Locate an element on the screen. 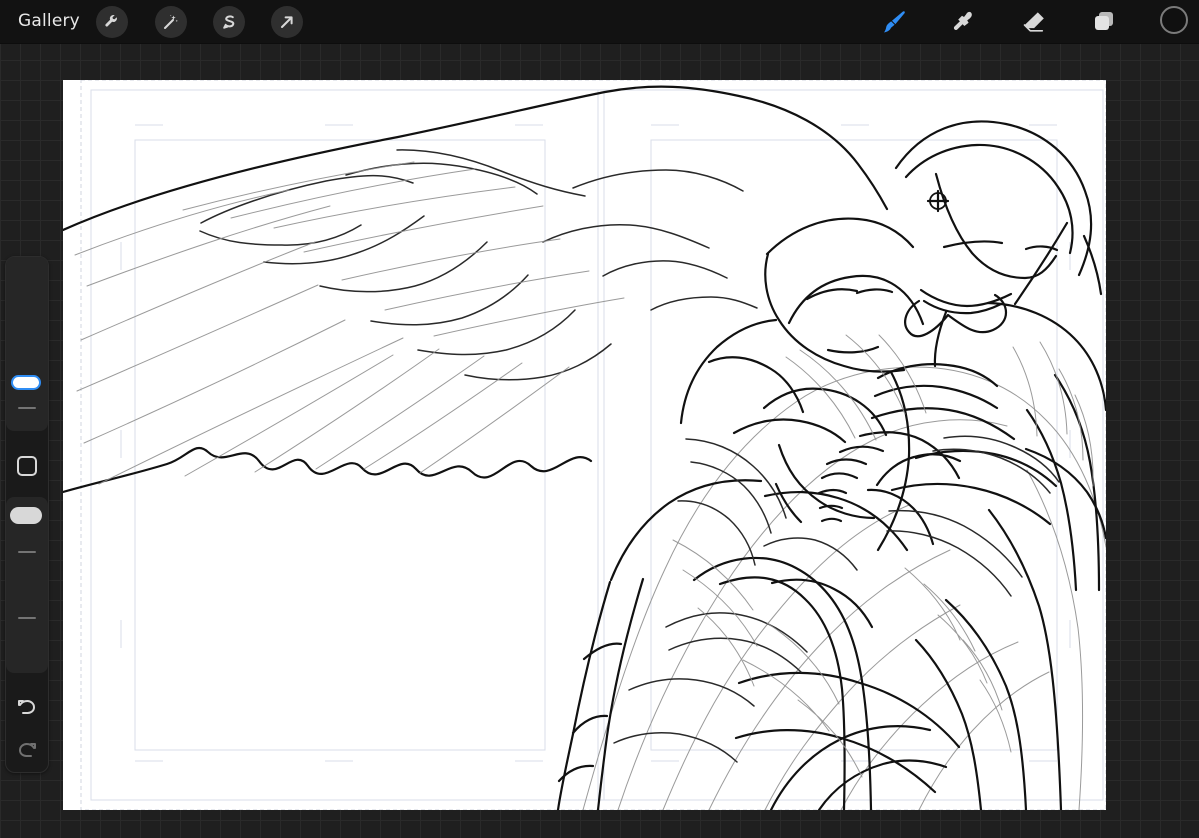 This screenshot has height=838, width=1199. opacity-slider is located at coordinates (27, 585).